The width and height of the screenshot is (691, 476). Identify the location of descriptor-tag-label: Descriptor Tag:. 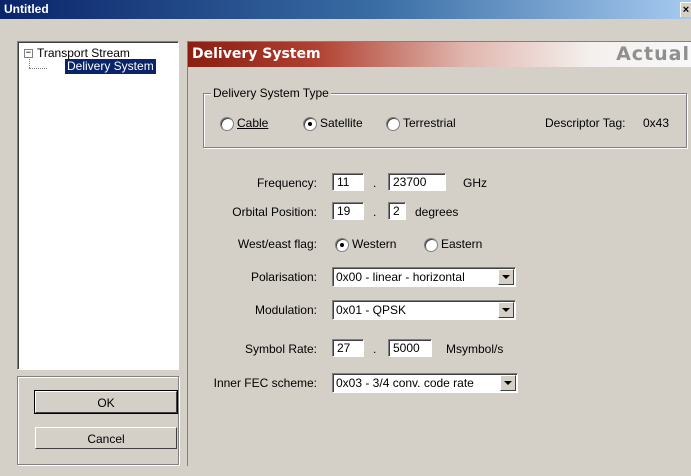
(585, 123).